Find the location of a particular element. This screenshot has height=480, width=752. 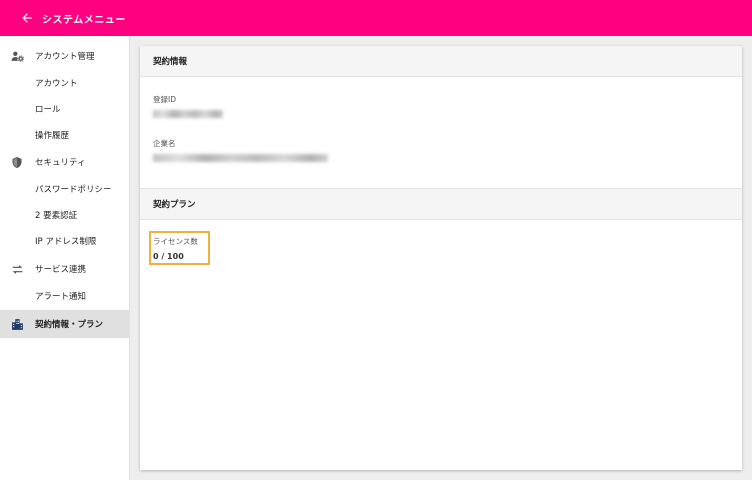

contract-info-header: 契約情報 is located at coordinates (441, 61).